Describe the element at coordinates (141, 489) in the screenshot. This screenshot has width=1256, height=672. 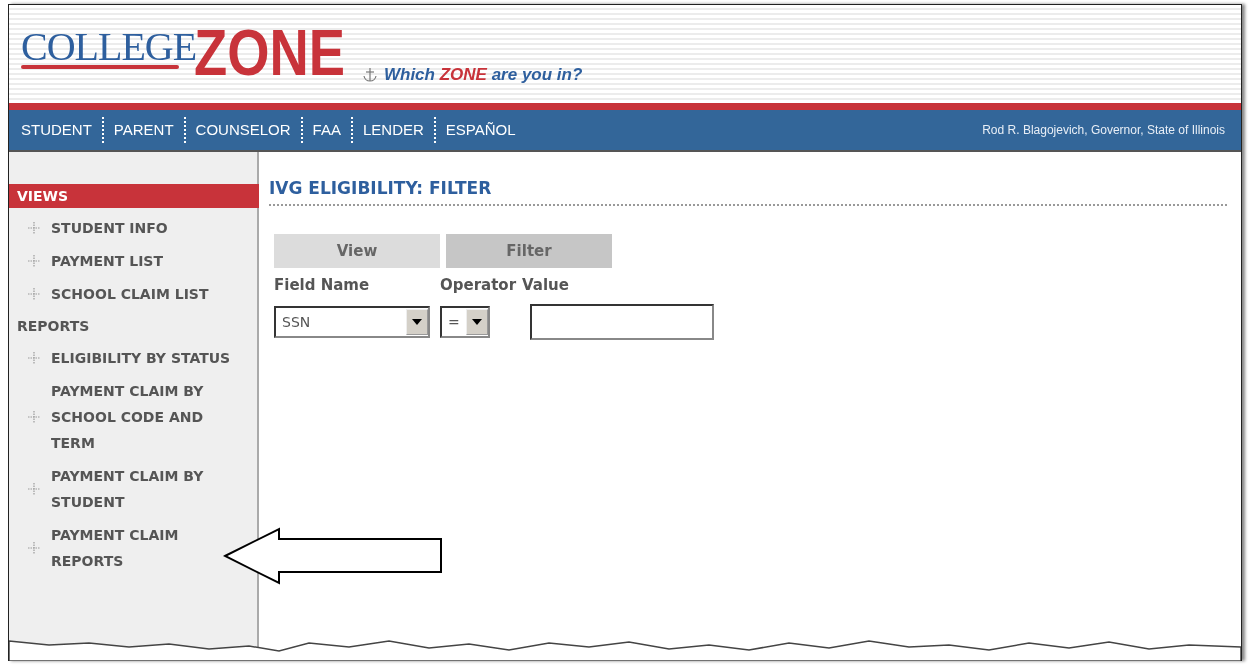
I see `sidebar-link: PAYMENT CLAIM BY STUDENT` at that location.